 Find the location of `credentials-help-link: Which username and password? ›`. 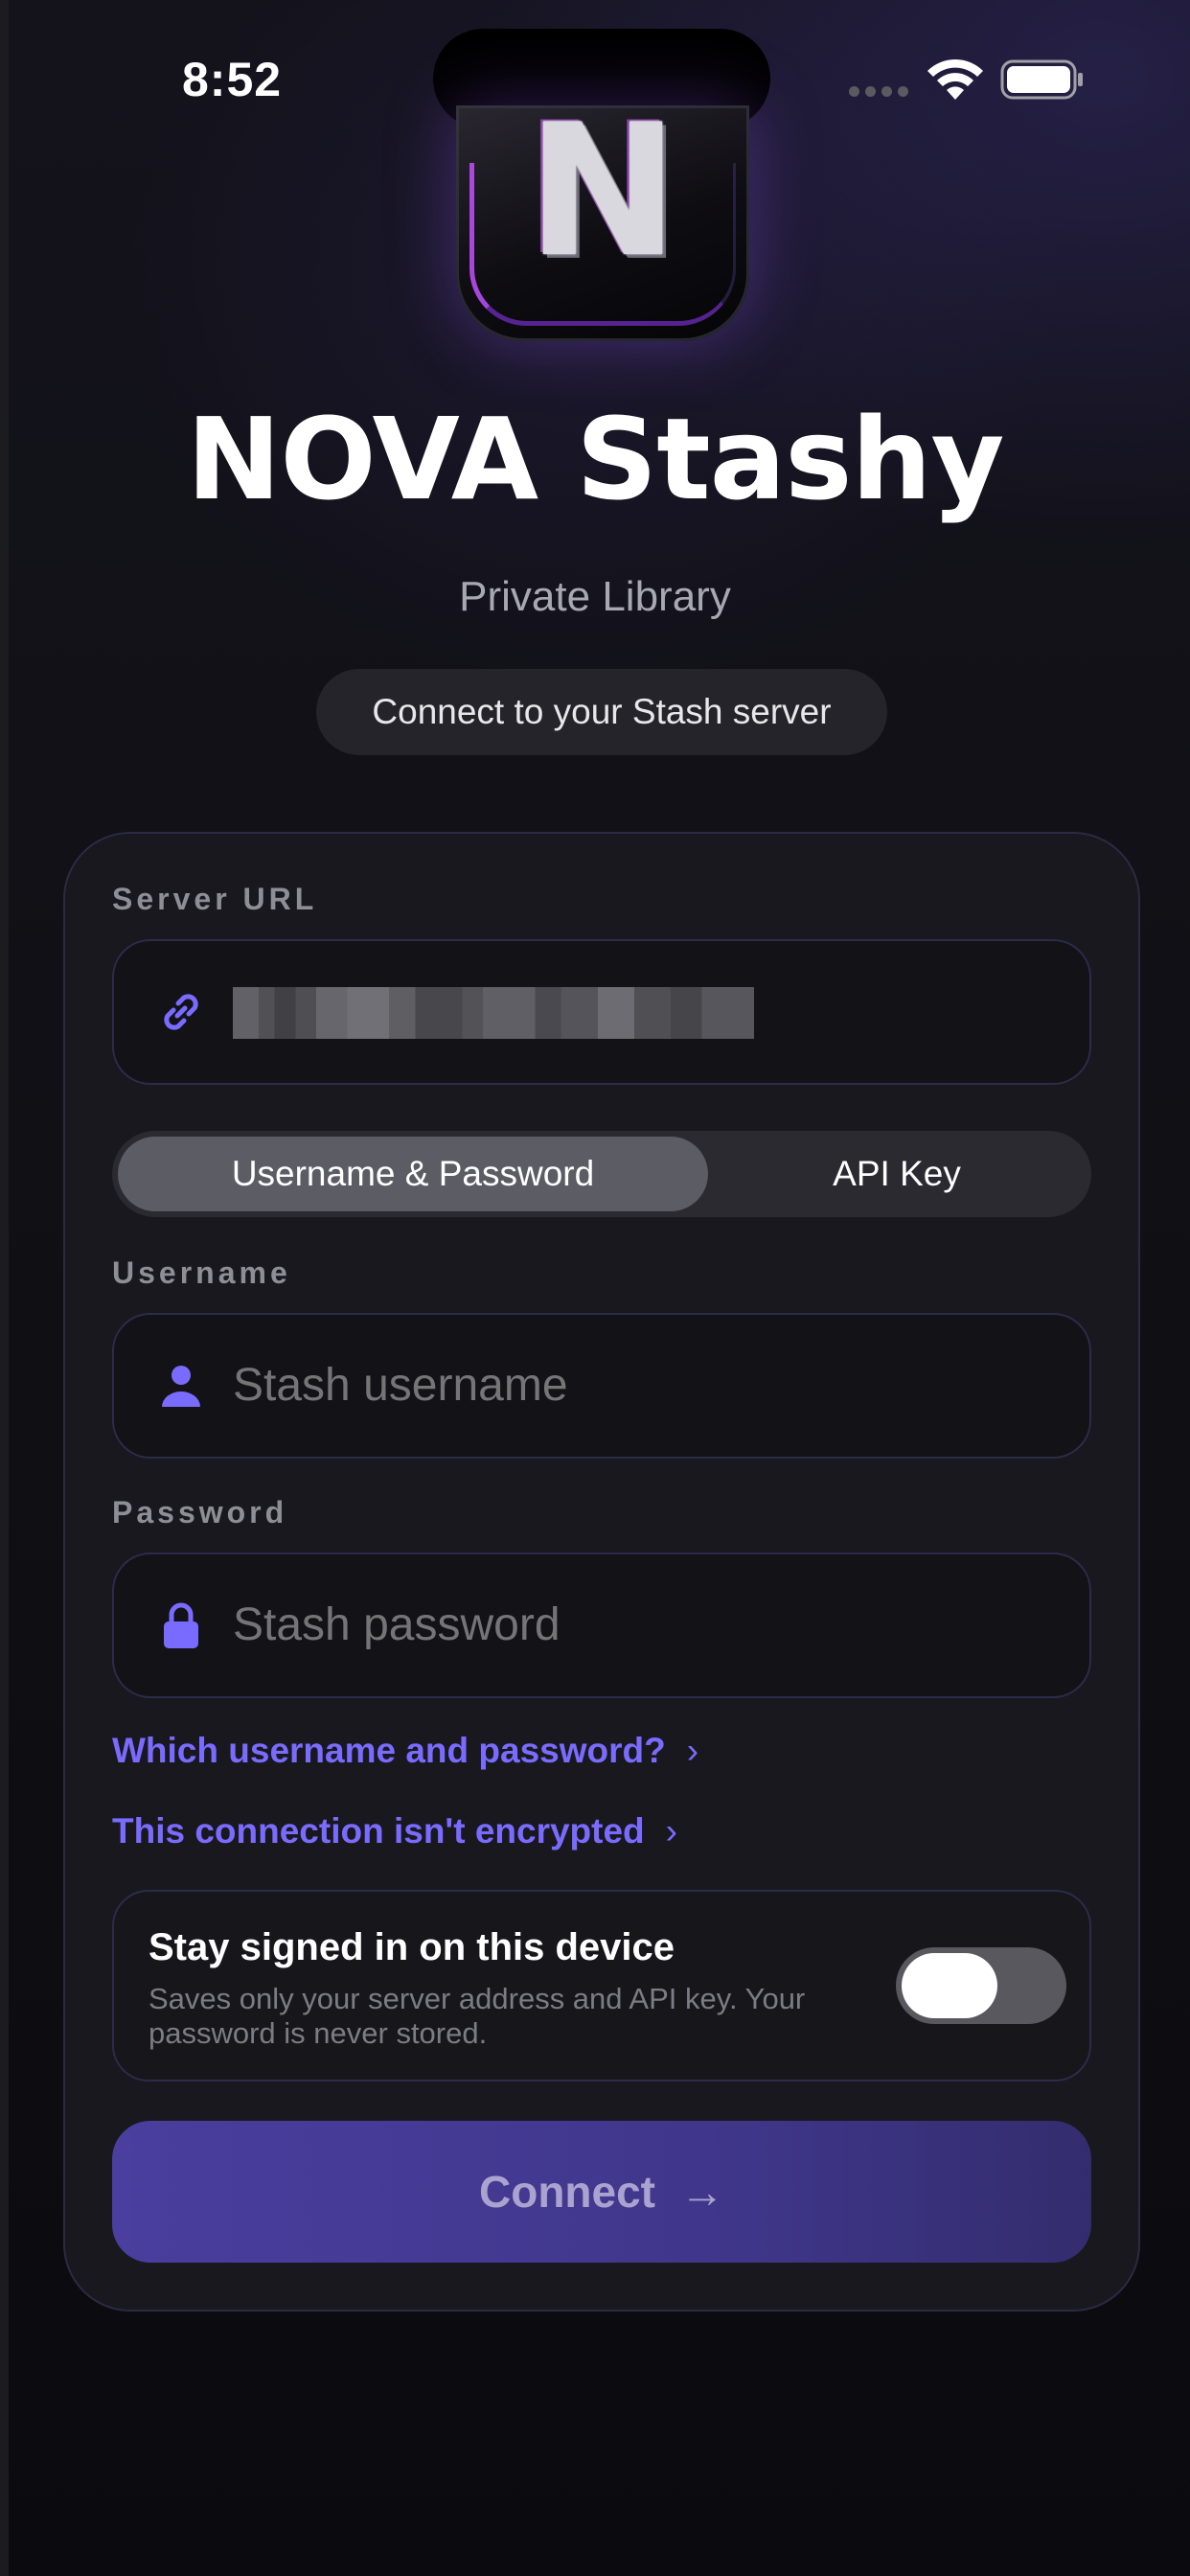

credentials-help-link: Which username and password? › is located at coordinates (405, 1751).